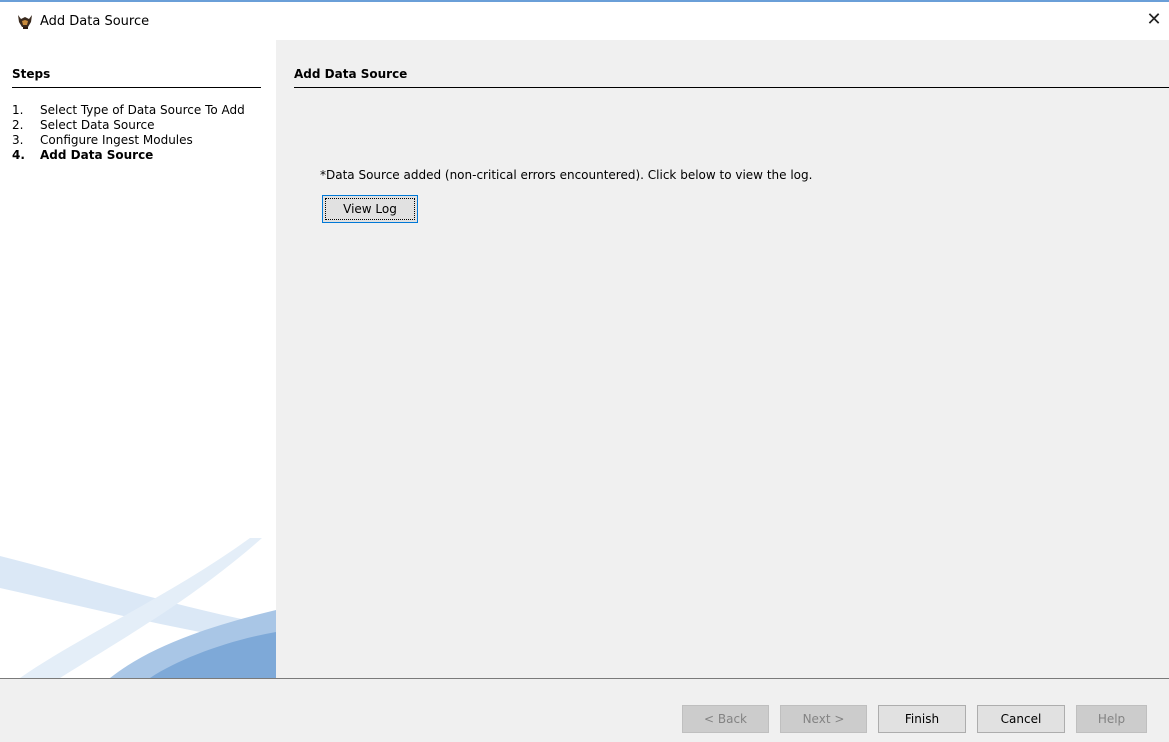  What do you see at coordinates (725, 719) in the screenshot?
I see `back-button: < Back` at bounding box center [725, 719].